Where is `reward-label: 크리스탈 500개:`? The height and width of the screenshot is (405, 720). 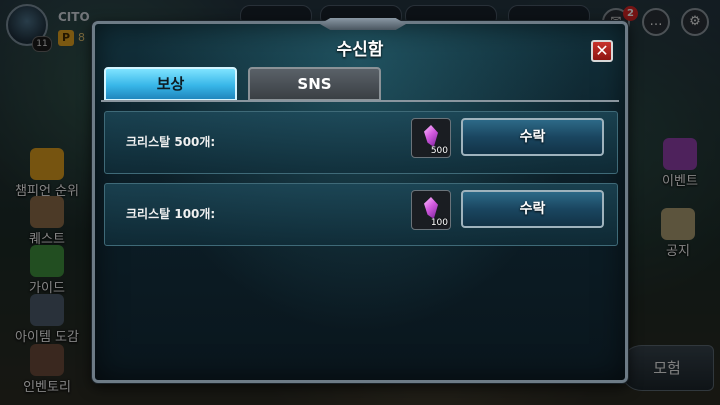 reward-label: 크리스탈 500개: is located at coordinates (171, 142).